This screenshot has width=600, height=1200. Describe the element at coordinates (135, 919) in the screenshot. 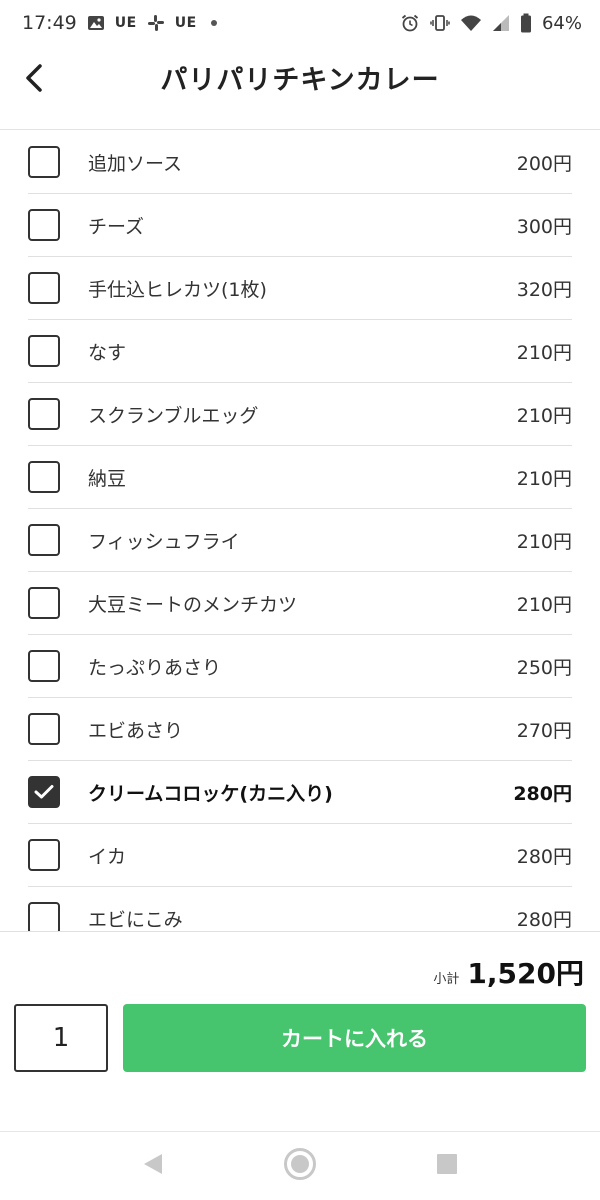

I see `option-name: エビにこみ` at that location.